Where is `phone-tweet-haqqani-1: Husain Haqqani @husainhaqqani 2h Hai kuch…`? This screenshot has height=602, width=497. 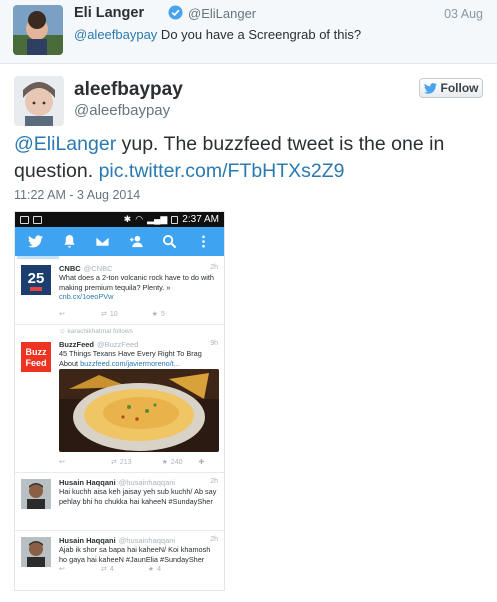
phone-tweet-haqqani-1: Husain Haqqani @husainhaqqani 2h Hai kuch… is located at coordinates (119, 502).